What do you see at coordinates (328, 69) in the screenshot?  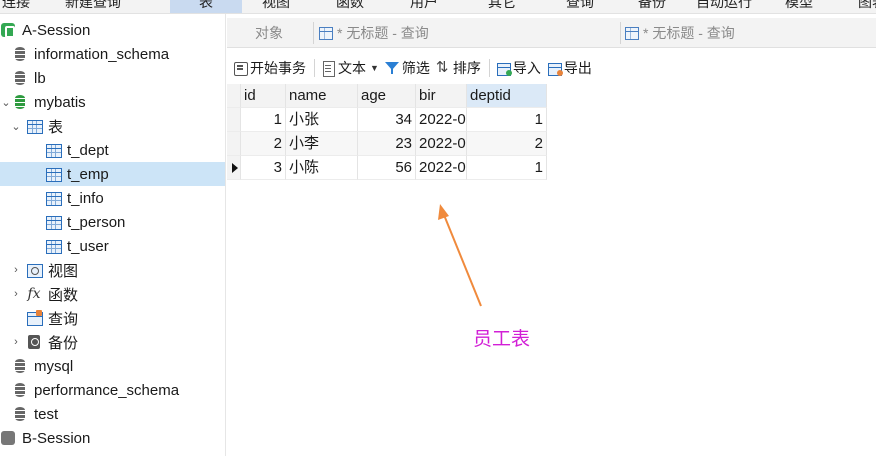 I see `document-icon` at bounding box center [328, 69].